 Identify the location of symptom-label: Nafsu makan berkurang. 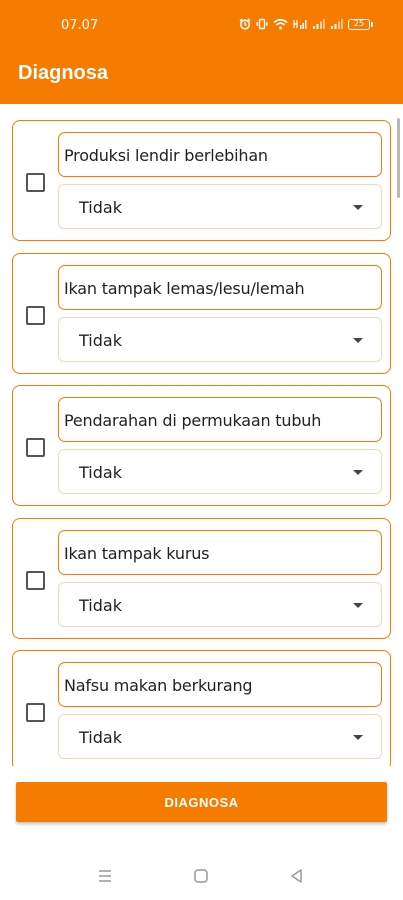
(158, 685).